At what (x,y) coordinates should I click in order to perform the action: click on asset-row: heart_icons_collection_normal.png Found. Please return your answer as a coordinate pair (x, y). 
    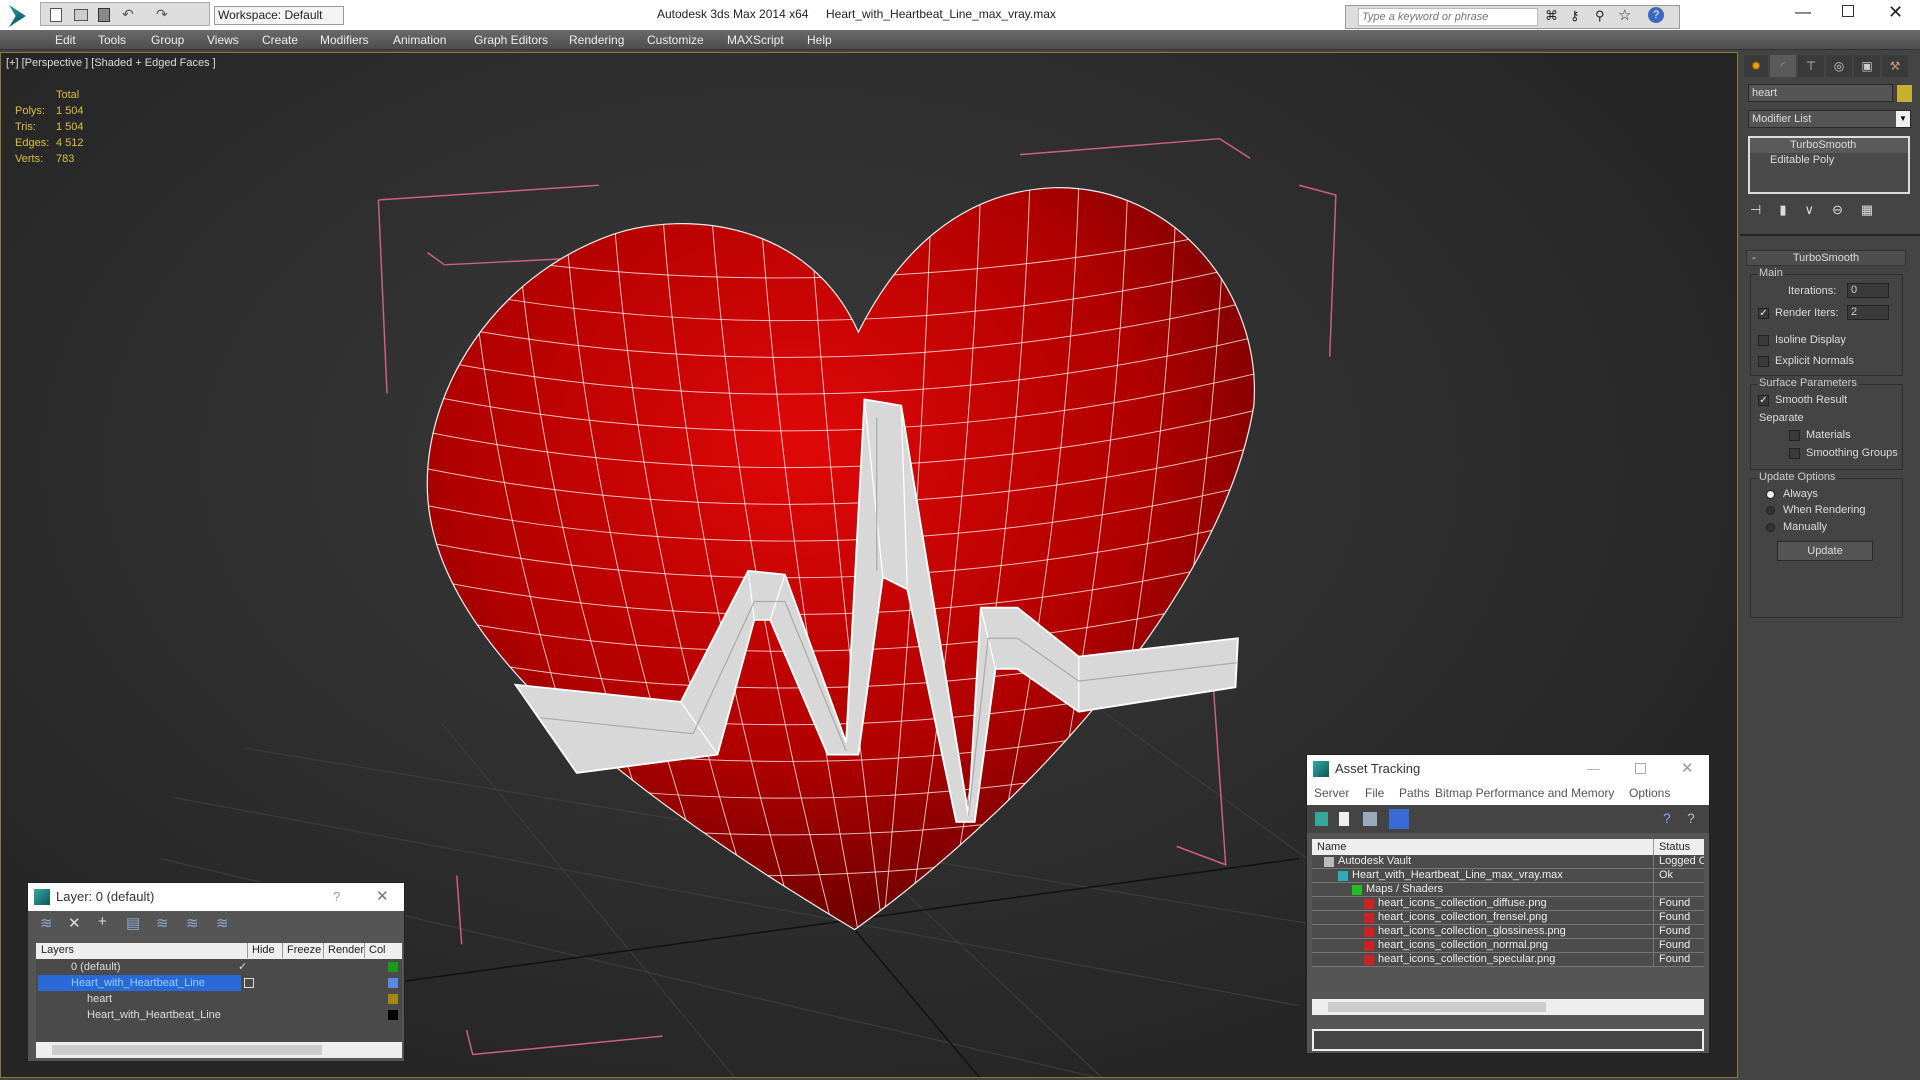
    Looking at the image, I should click on (1508, 946).